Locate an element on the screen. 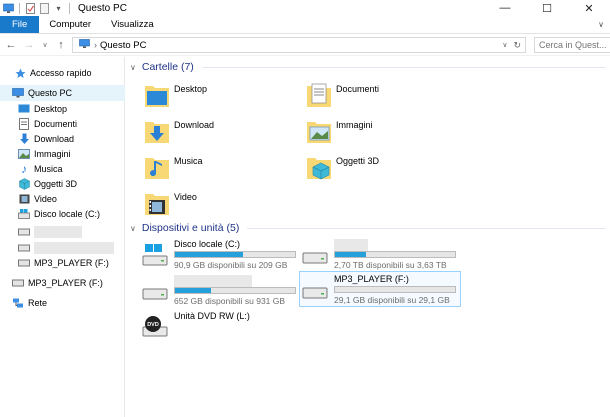  nav-video: Video is located at coordinates (62, 199).